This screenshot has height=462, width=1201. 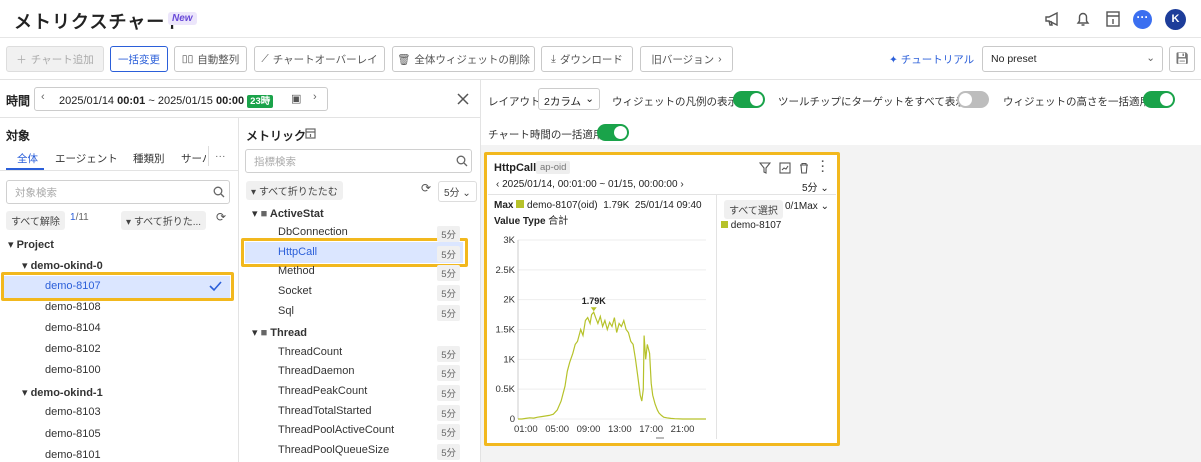 I want to click on metric-item: ThreadPeakCount 5分, so click(x=369, y=393).